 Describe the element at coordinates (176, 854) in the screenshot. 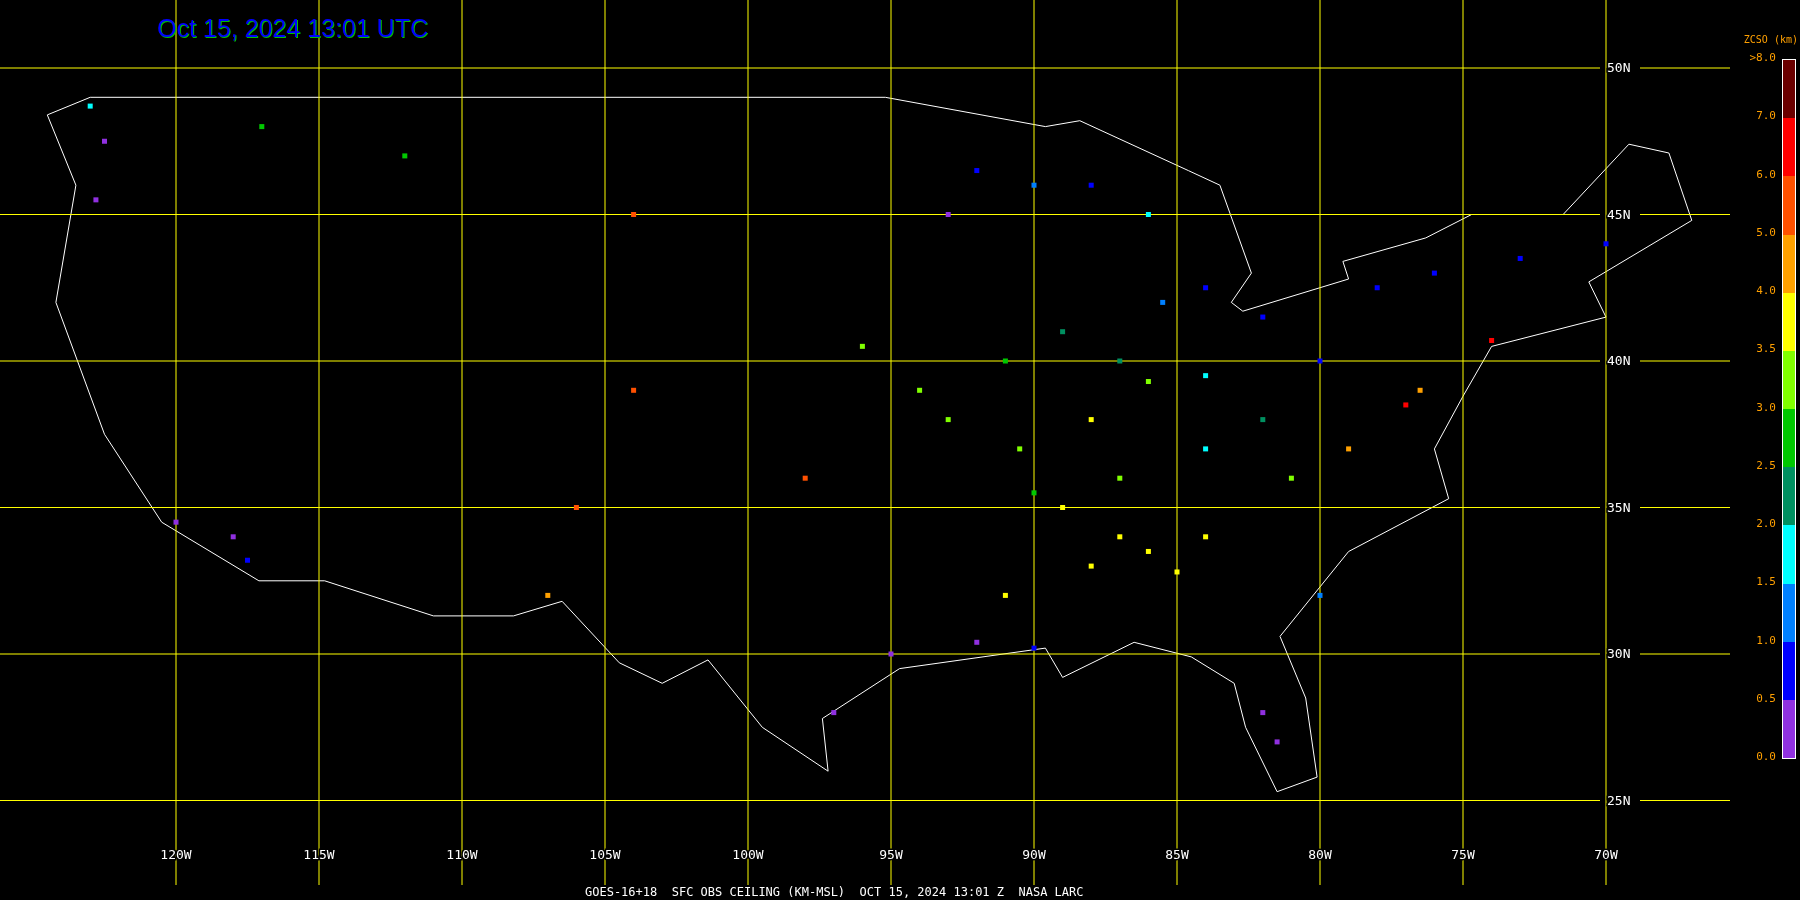

I see `longitude-label: 120W` at that location.